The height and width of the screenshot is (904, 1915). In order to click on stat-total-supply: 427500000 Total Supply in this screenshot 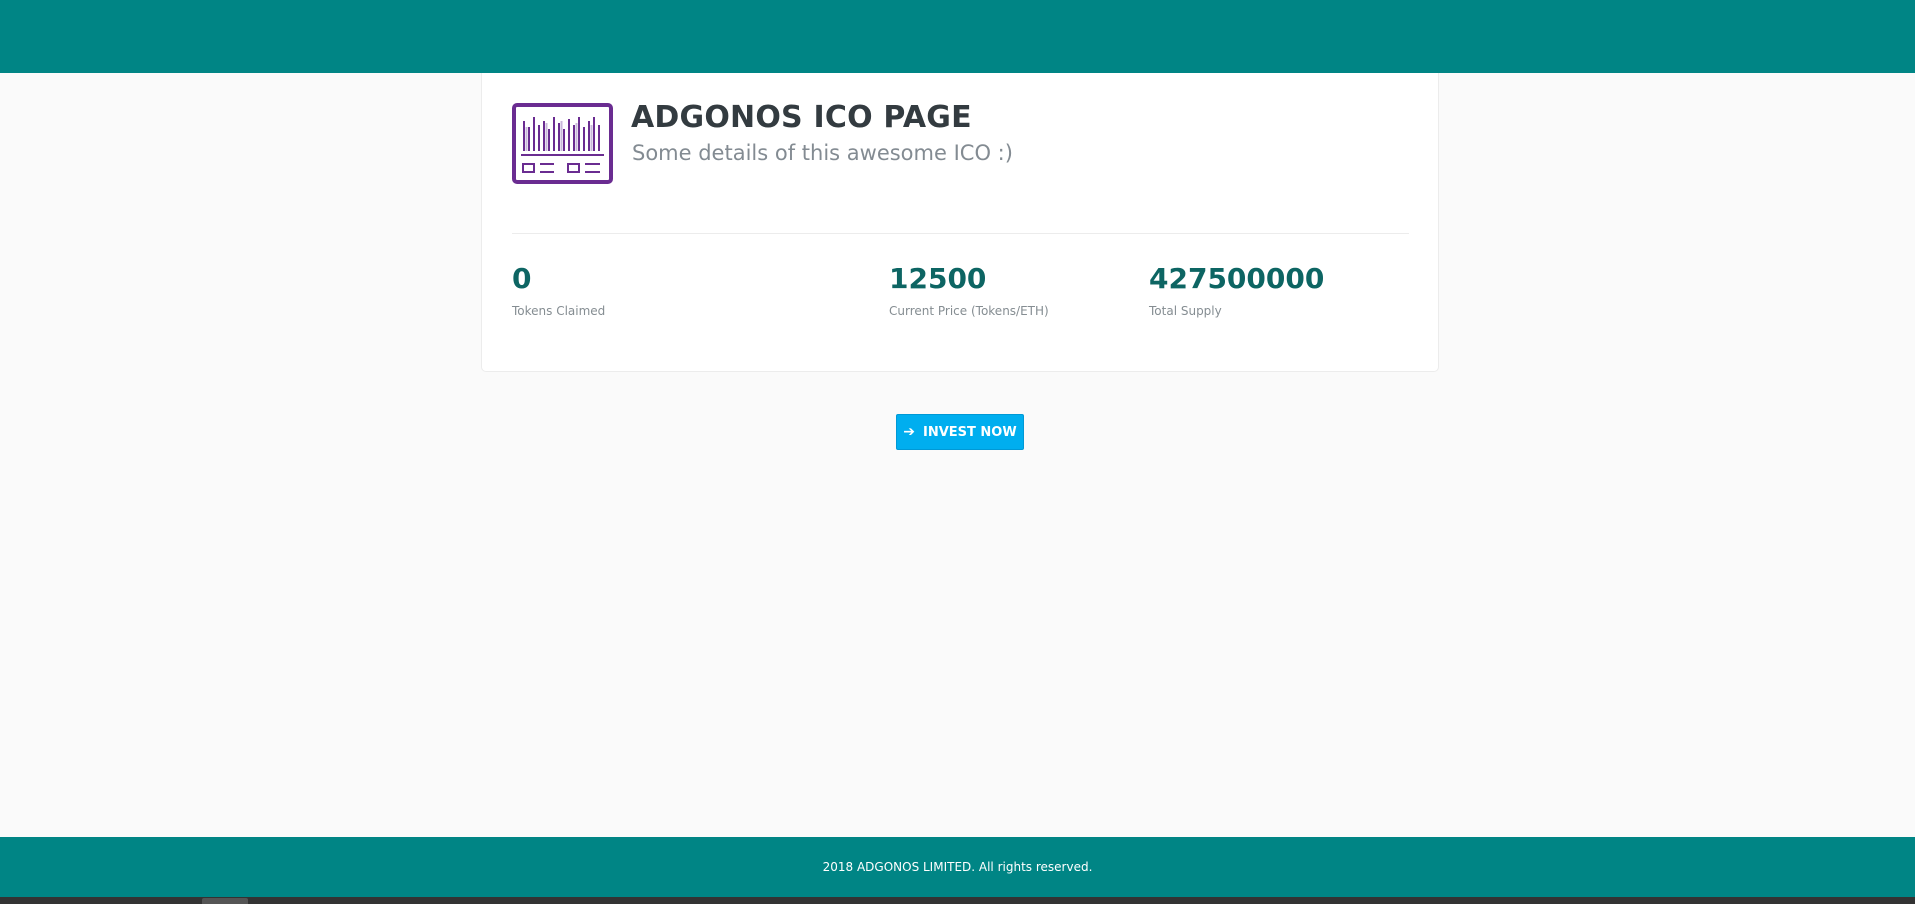, I will do `click(1236, 290)`.